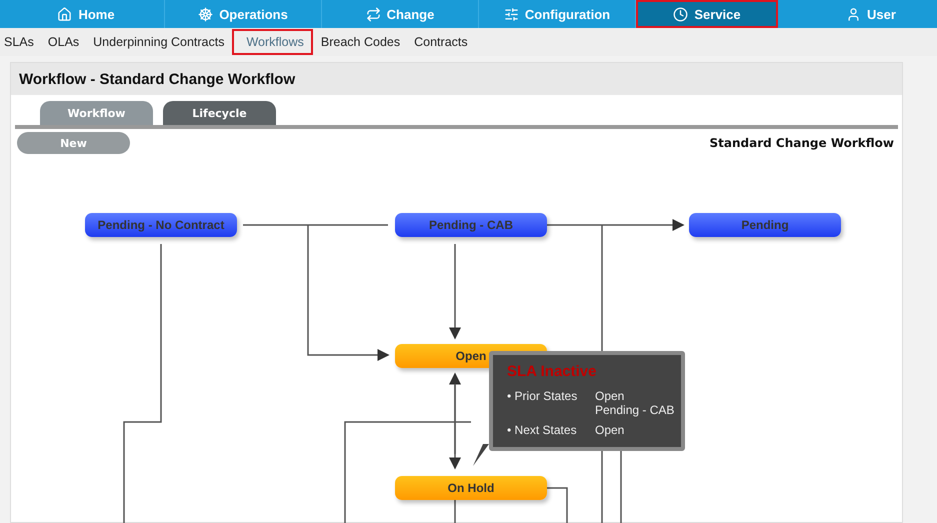 The image size is (937, 523). What do you see at coordinates (68, 42) in the screenshot?
I see `subnav-link: OLAs` at bounding box center [68, 42].